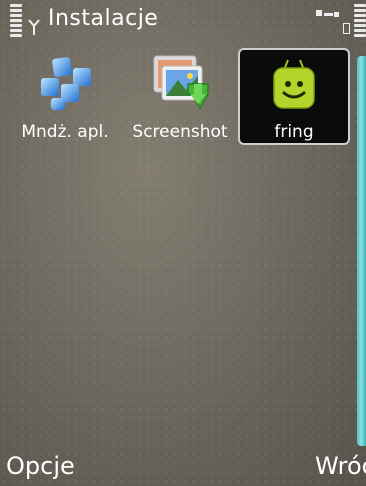 The width and height of the screenshot is (366, 486). What do you see at coordinates (40, 466) in the screenshot?
I see `options-softkey: Opcje` at bounding box center [40, 466].